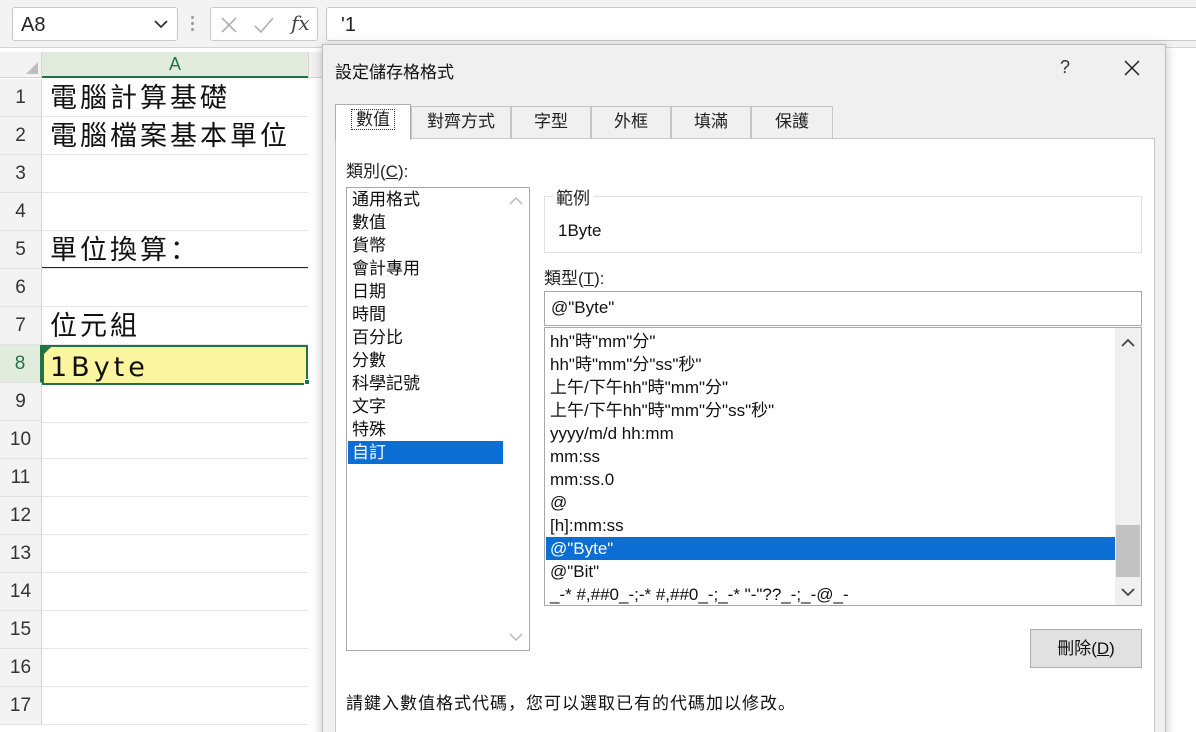 This screenshot has width=1196, height=732. What do you see at coordinates (21, 554) in the screenshot?
I see `row-header: 13` at bounding box center [21, 554].